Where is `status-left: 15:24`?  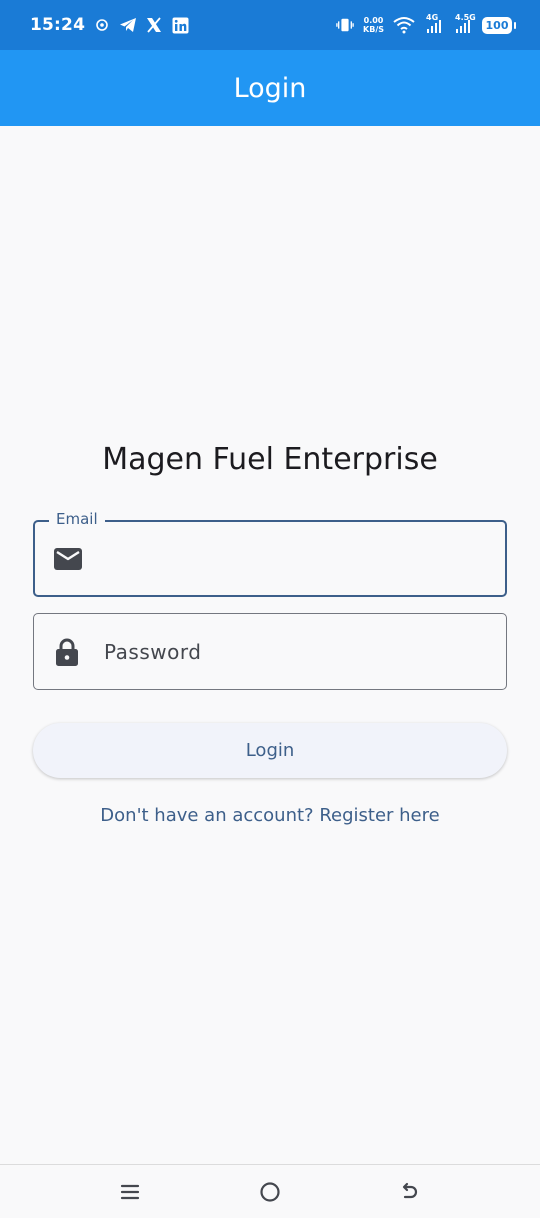 status-left: 15:24 is located at coordinates (109, 25).